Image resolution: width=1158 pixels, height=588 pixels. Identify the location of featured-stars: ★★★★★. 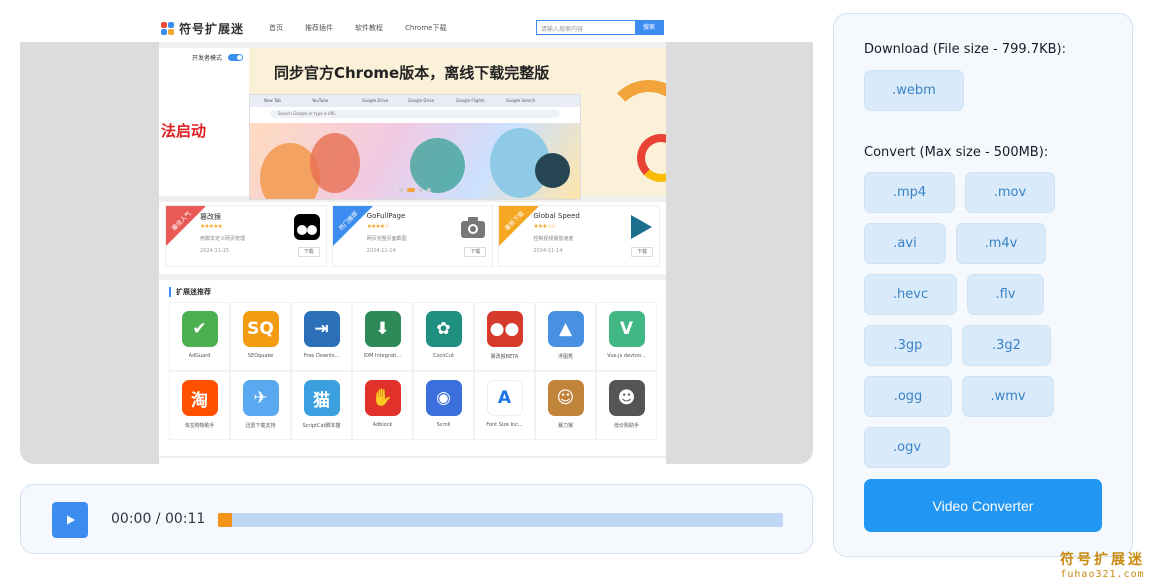
(211, 226).